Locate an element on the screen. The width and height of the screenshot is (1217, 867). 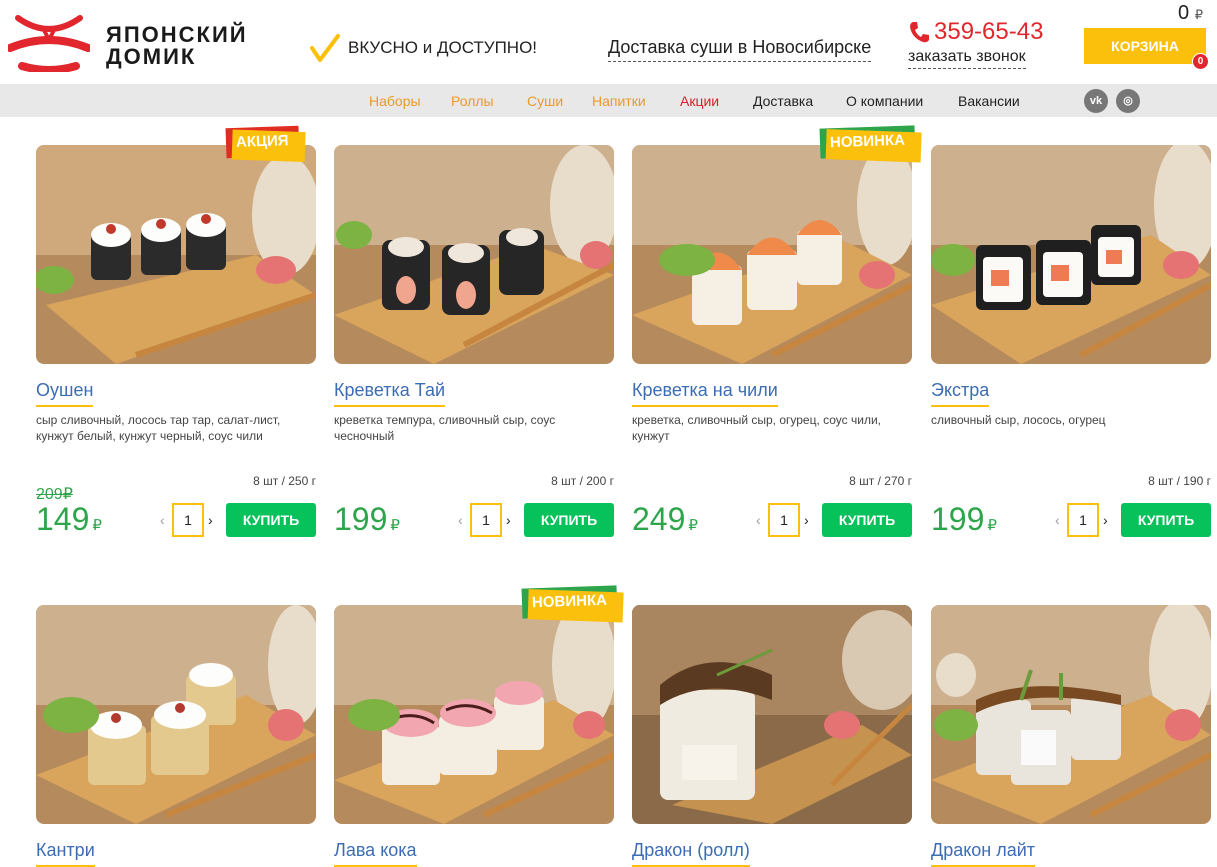
callback-link: заказать звонок is located at coordinates (967, 58).